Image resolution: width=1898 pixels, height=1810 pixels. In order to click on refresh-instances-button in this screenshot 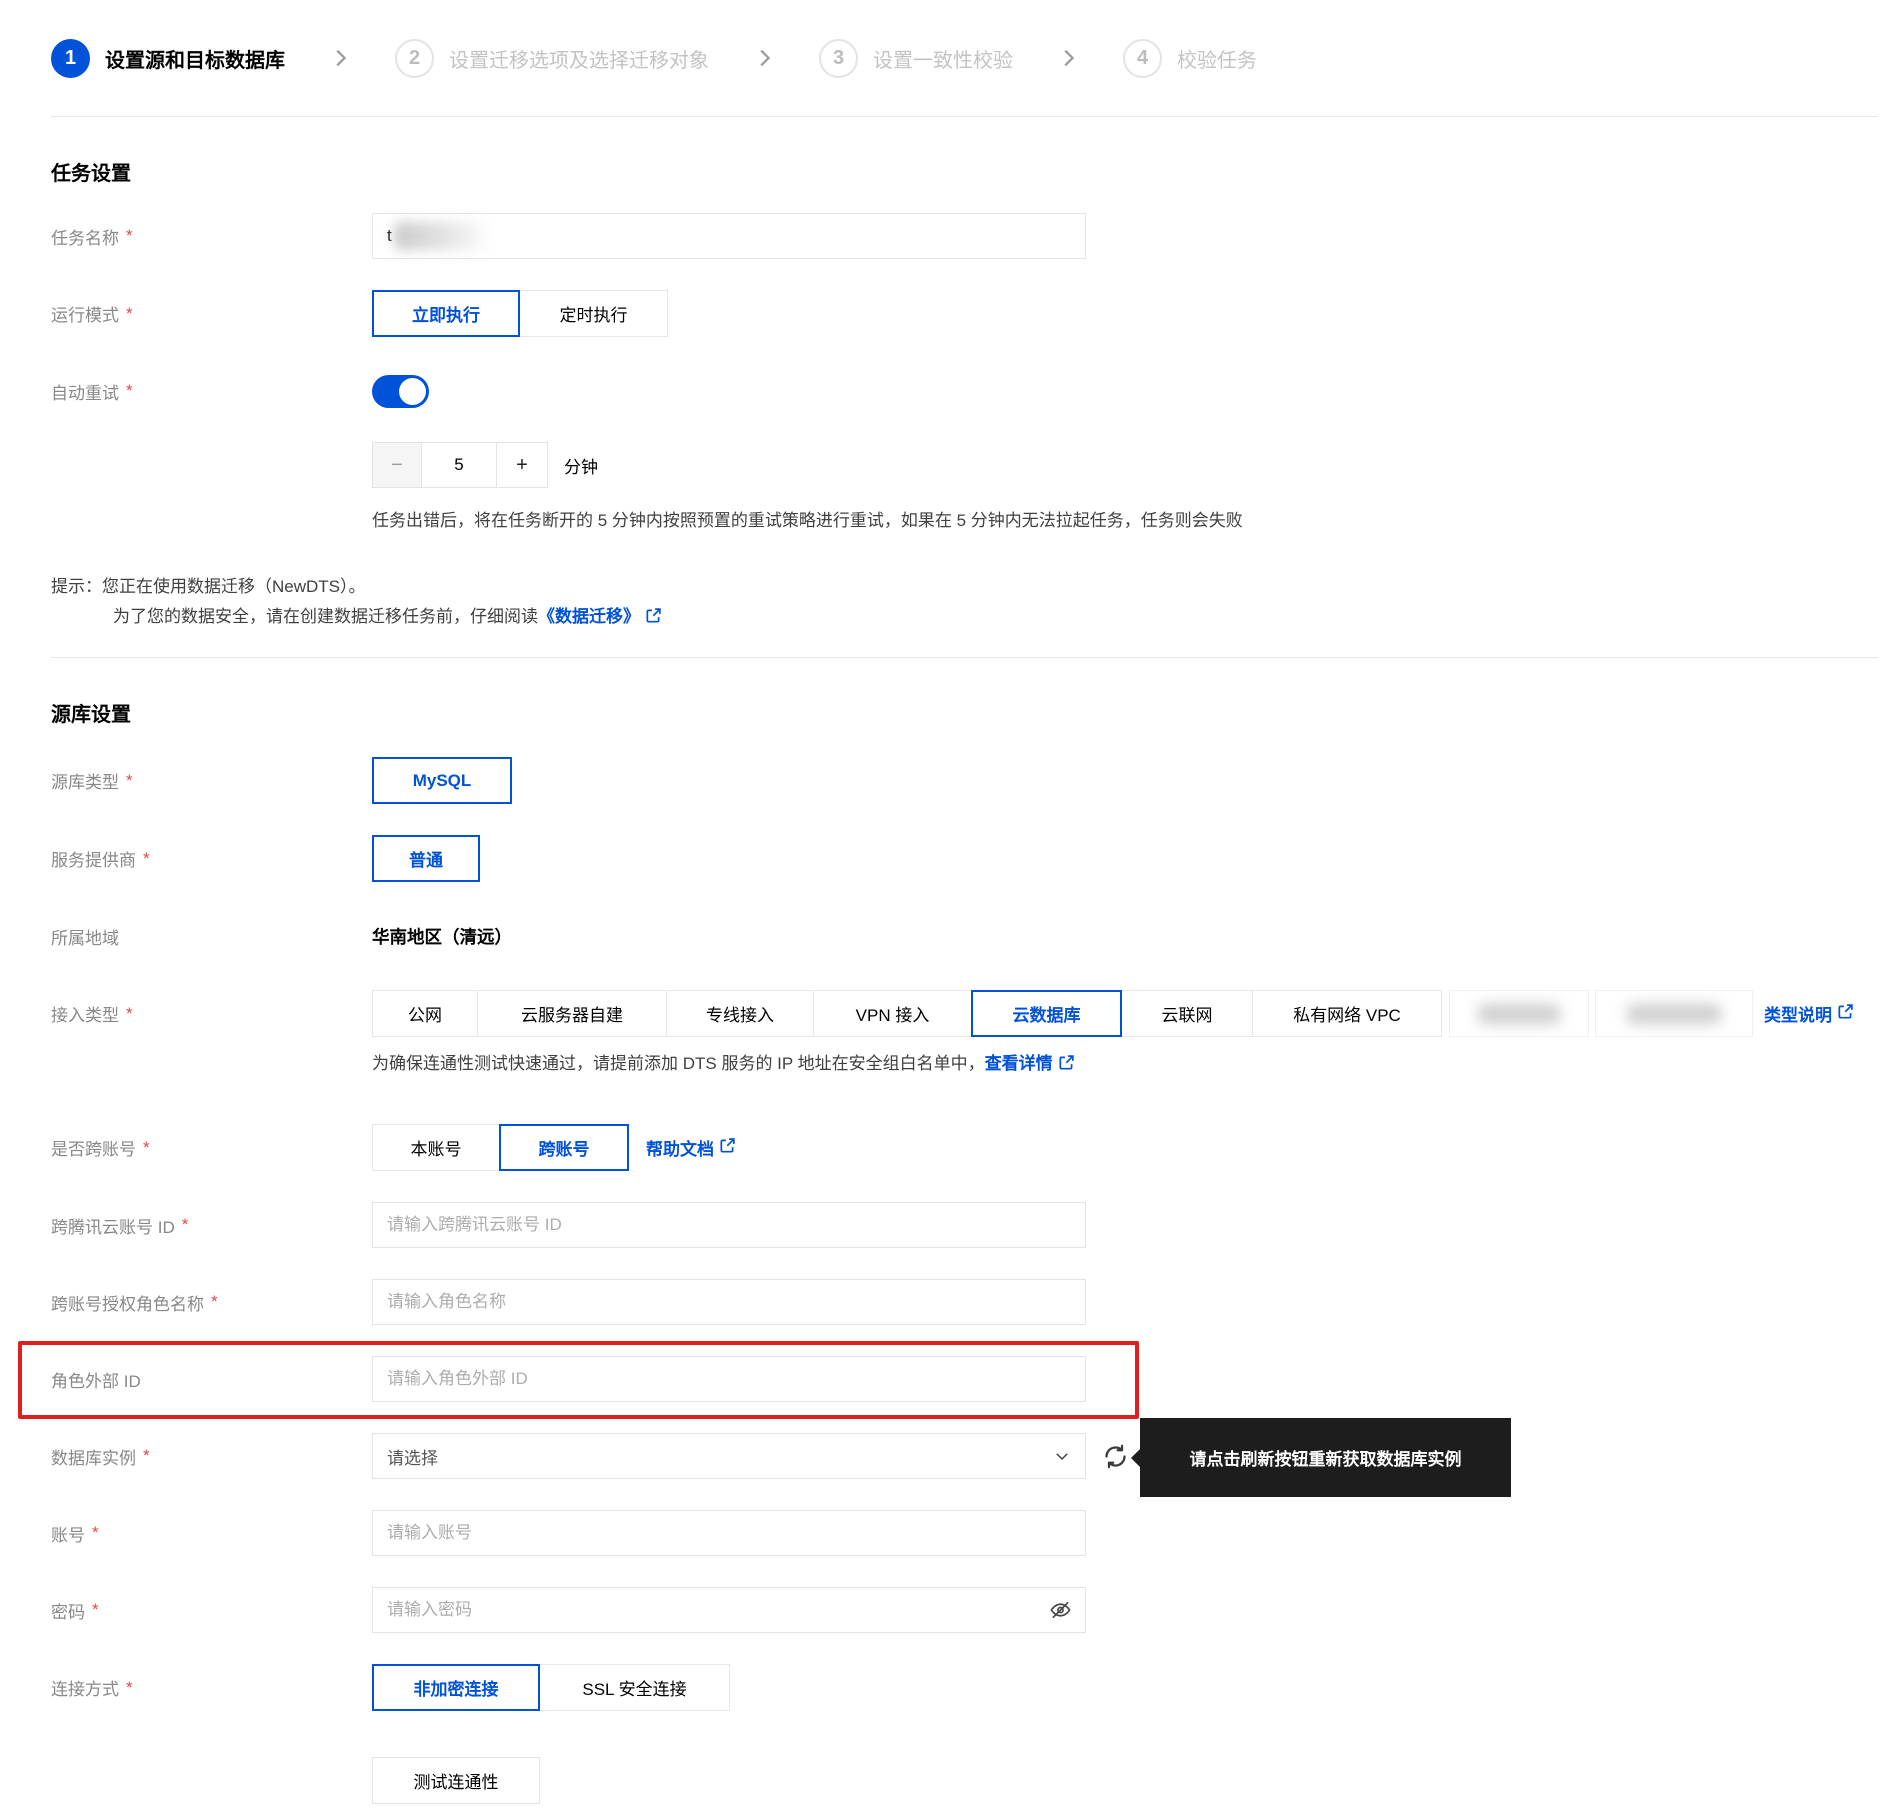, I will do `click(1115, 1456)`.